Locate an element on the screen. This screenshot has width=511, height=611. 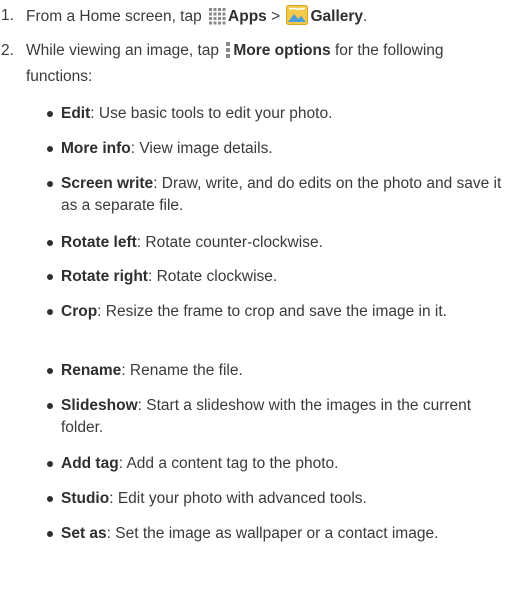
function-term: Add tag is located at coordinates (90, 463).